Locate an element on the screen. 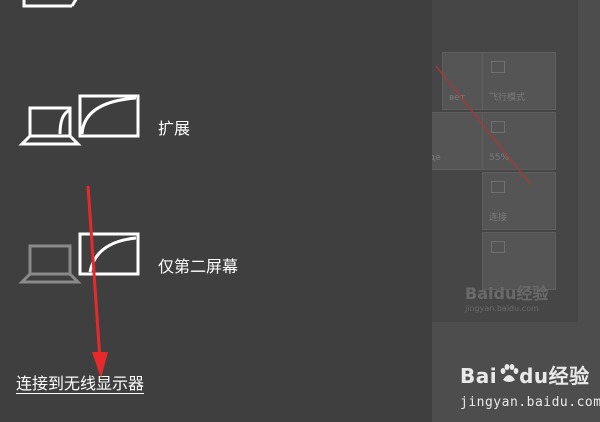 The image size is (600, 422). airplane-icon is located at coordinates (498, 67).